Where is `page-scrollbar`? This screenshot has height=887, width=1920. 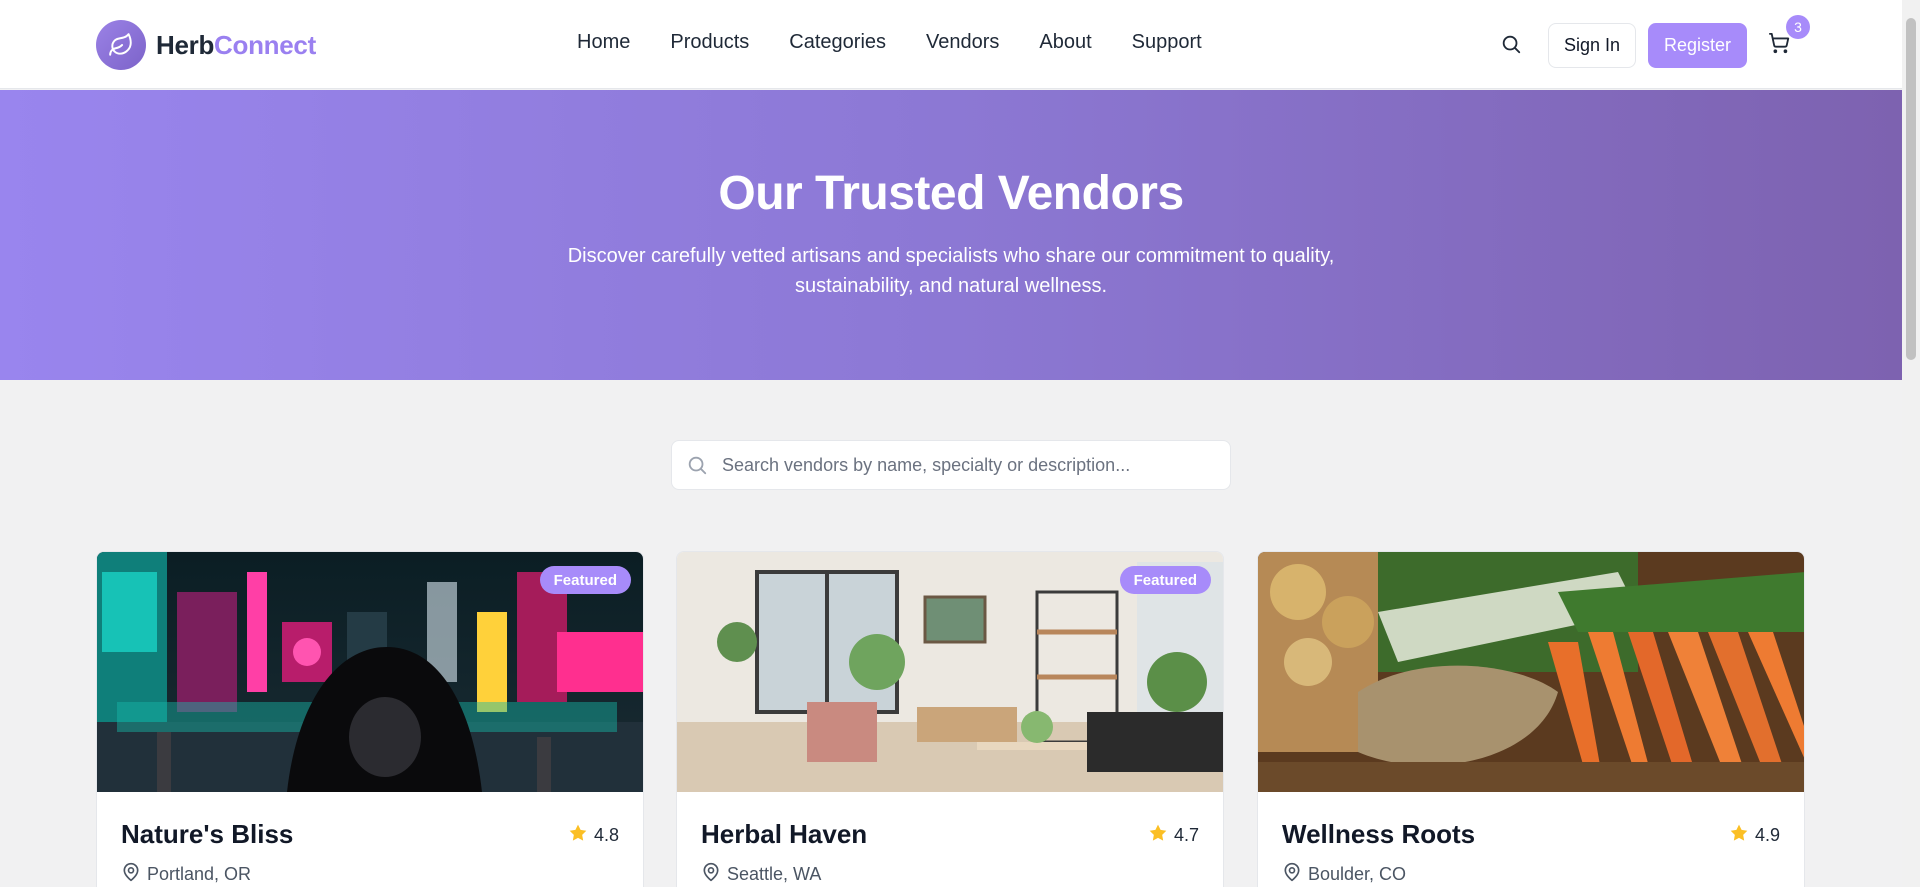
page-scrollbar is located at coordinates (1911, 443).